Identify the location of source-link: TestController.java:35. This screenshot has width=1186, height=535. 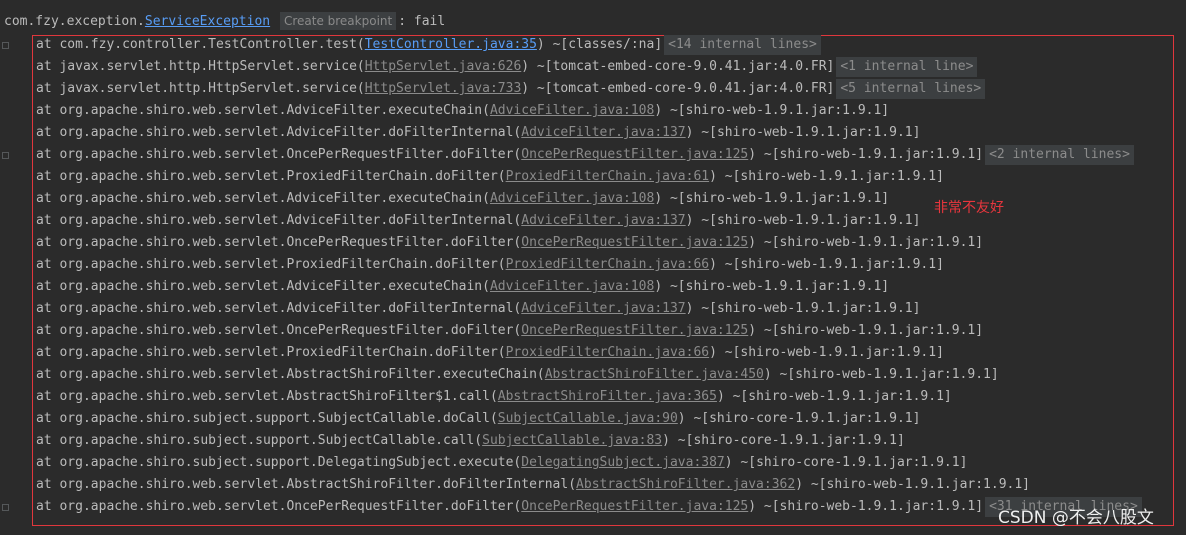
(451, 44).